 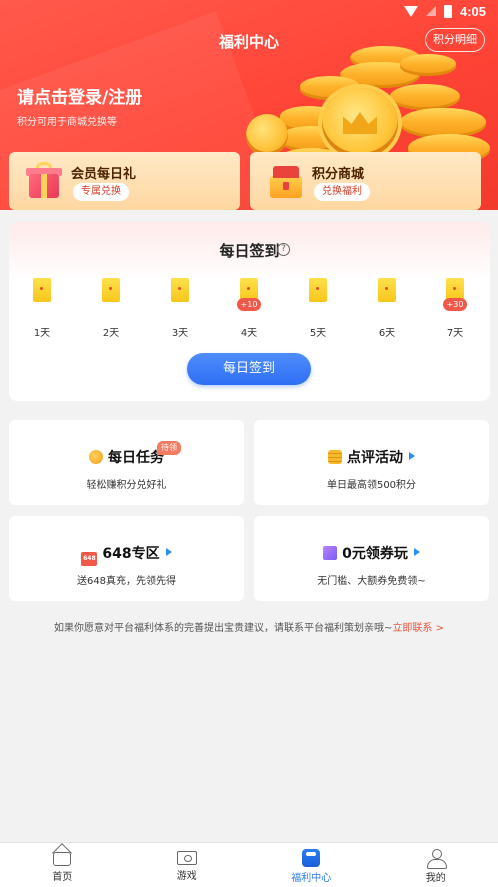 What do you see at coordinates (455, 304) in the screenshot?
I see `bonus-badge: +30` at bounding box center [455, 304].